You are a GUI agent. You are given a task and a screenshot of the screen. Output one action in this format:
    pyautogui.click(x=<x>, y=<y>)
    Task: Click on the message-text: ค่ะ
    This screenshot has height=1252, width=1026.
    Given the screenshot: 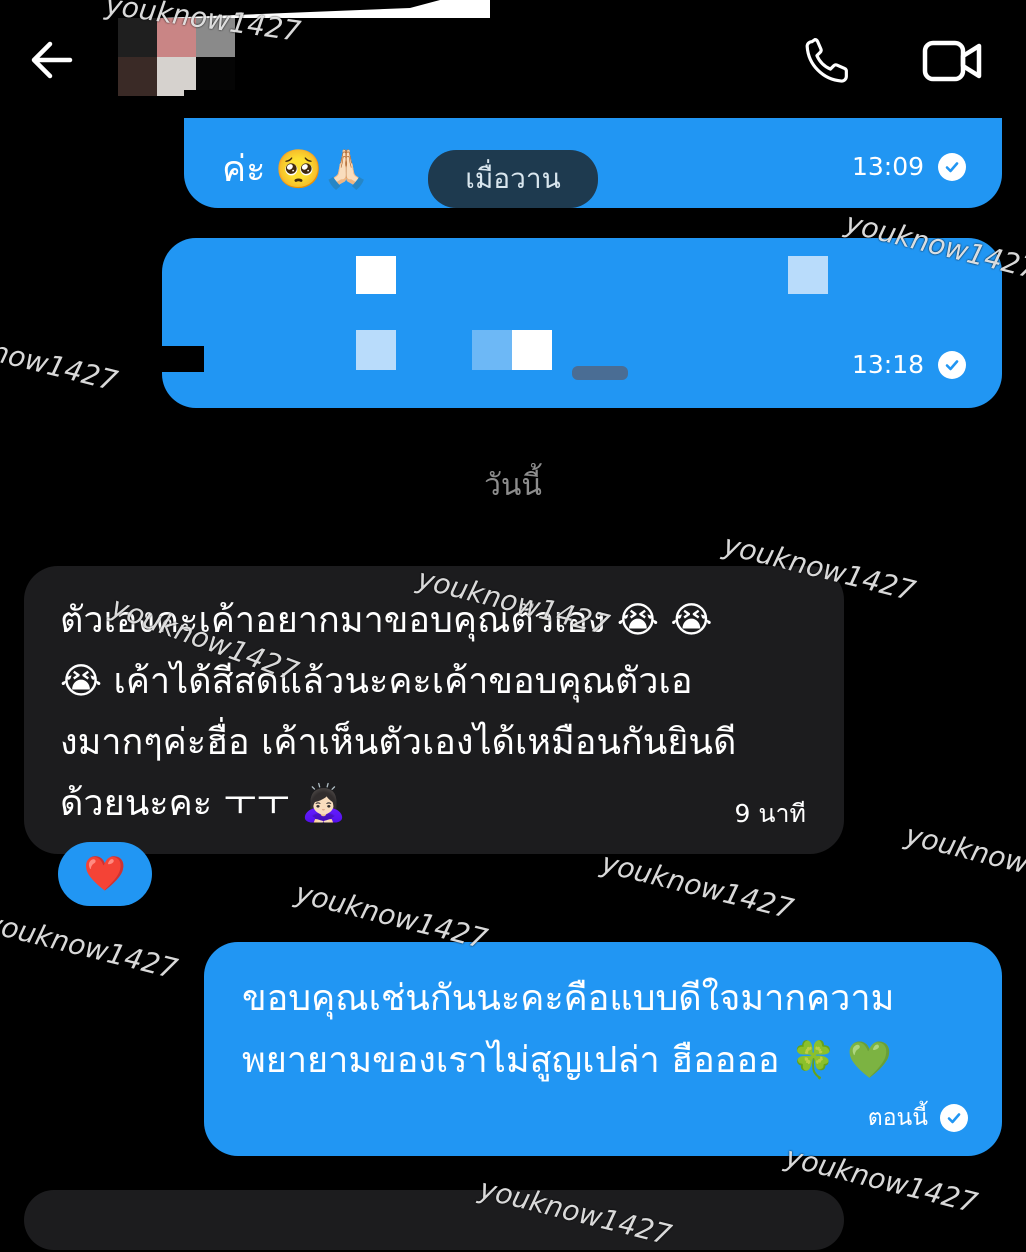 What is the action you would take?
    pyautogui.click(x=244, y=169)
    